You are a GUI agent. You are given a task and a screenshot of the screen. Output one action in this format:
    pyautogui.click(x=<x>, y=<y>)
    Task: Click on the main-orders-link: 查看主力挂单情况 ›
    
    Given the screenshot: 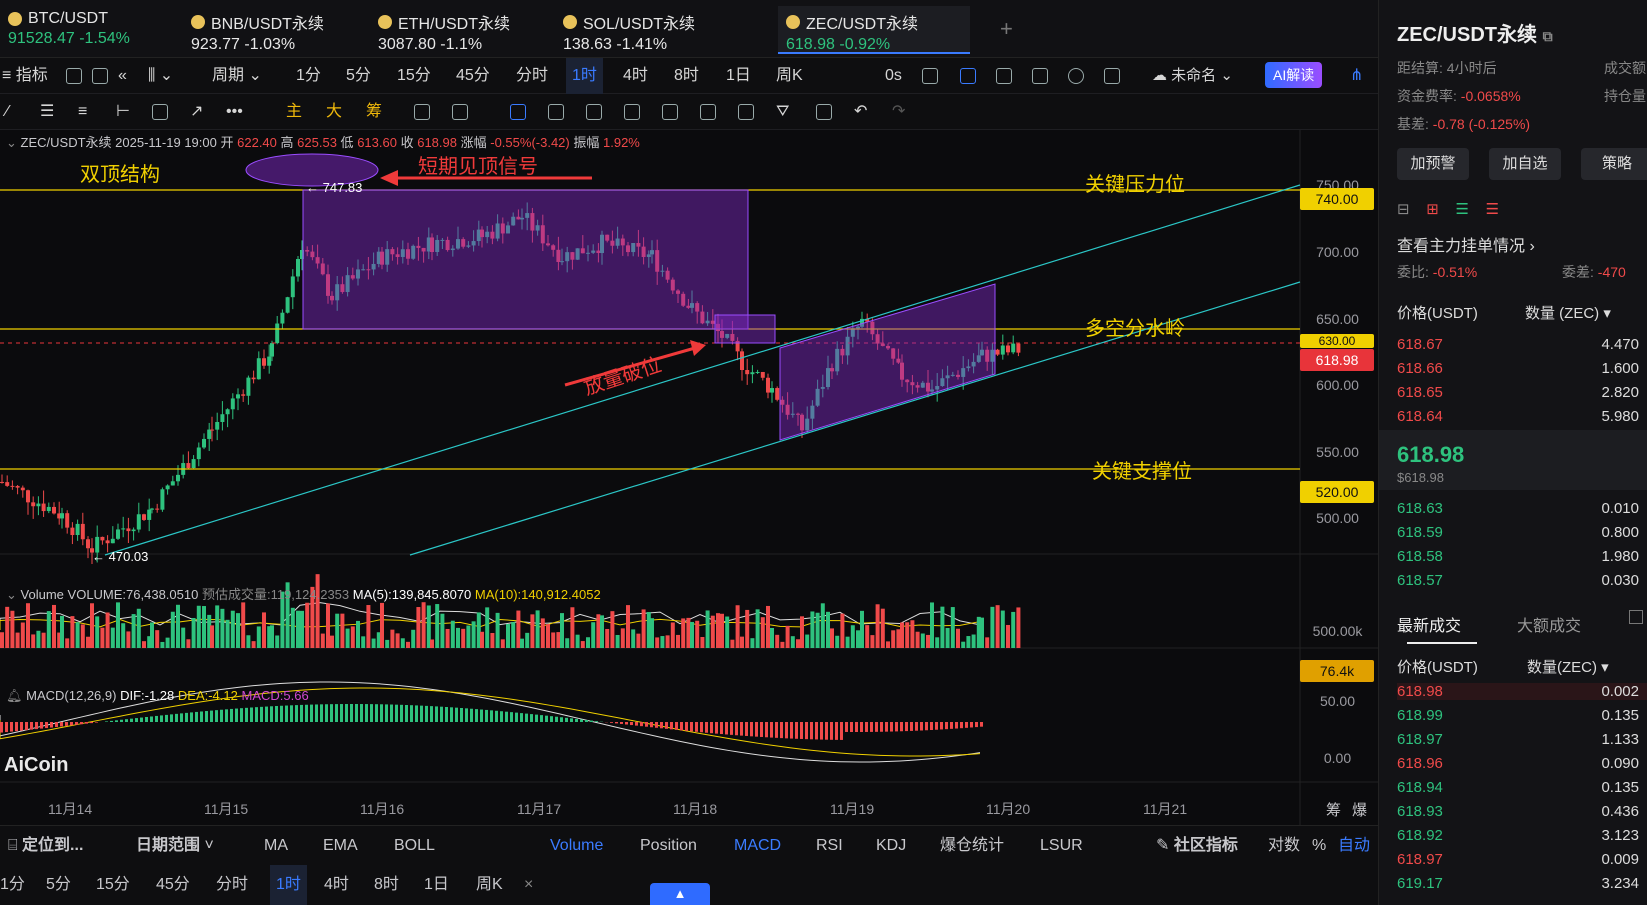 What is the action you would take?
    pyautogui.click(x=1522, y=244)
    